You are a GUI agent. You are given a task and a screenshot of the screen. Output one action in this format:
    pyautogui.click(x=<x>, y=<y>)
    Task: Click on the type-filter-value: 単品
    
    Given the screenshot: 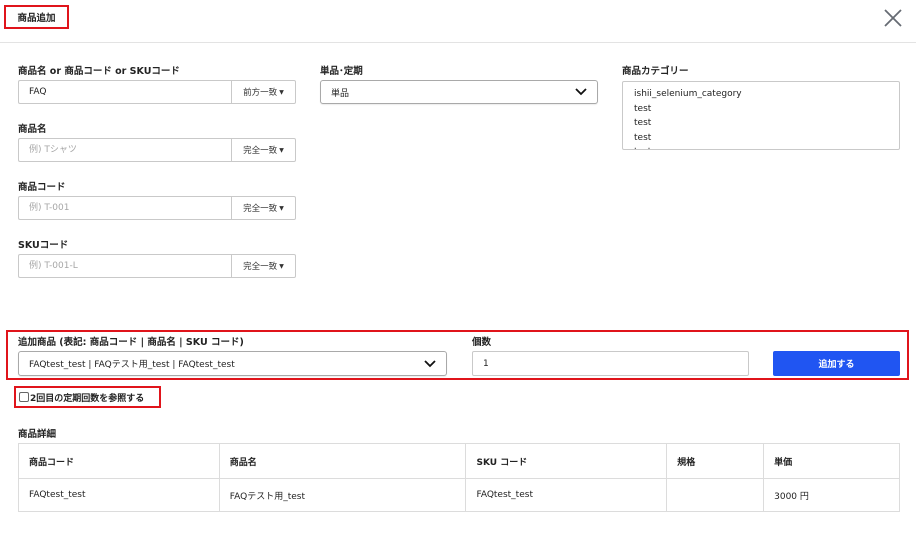 What is the action you would take?
    pyautogui.click(x=340, y=93)
    